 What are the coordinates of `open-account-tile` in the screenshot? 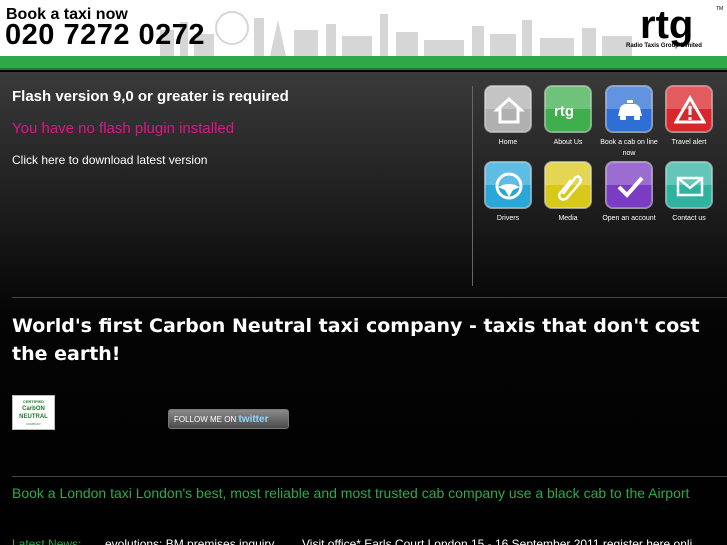 It's located at (629, 185).